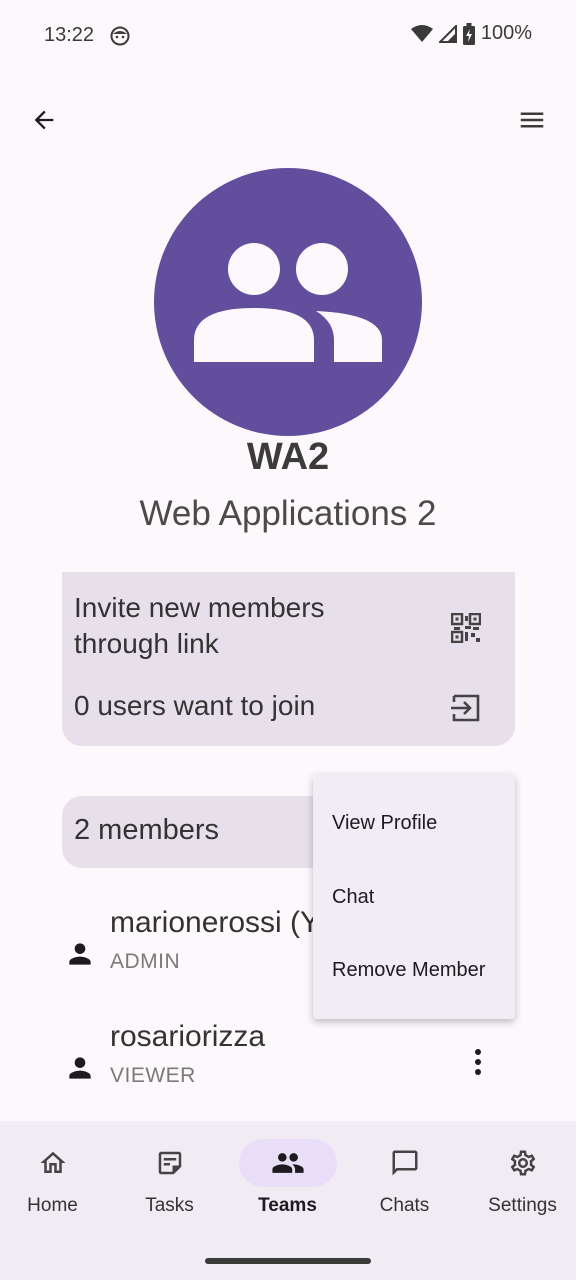 This screenshot has width=576, height=1280. I want to click on home-icon, so click(52, 1162).